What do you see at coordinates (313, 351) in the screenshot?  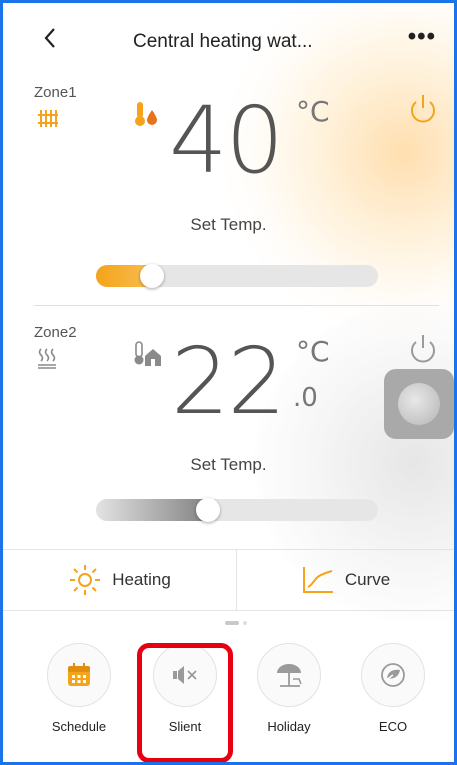 I see `zone2-unit: °C` at bounding box center [313, 351].